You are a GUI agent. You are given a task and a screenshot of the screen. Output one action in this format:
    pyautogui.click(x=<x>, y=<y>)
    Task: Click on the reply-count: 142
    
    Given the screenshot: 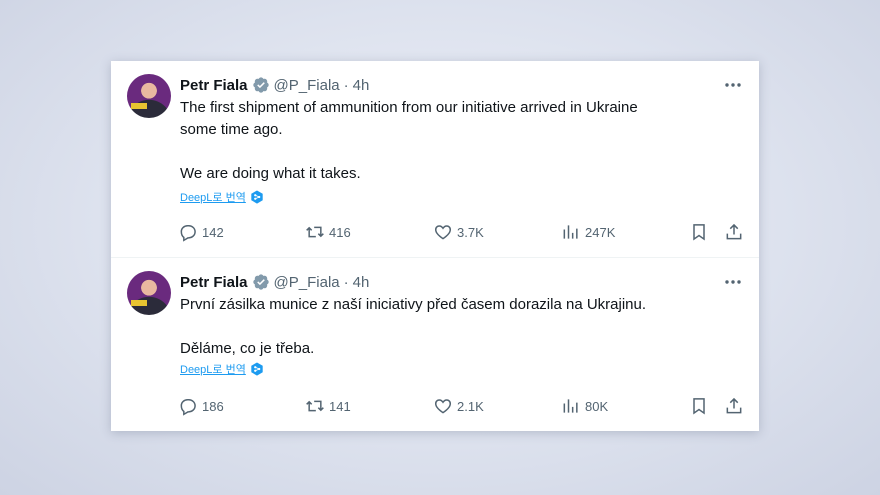 What is the action you would take?
    pyautogui.click(x=213, y=232)
    